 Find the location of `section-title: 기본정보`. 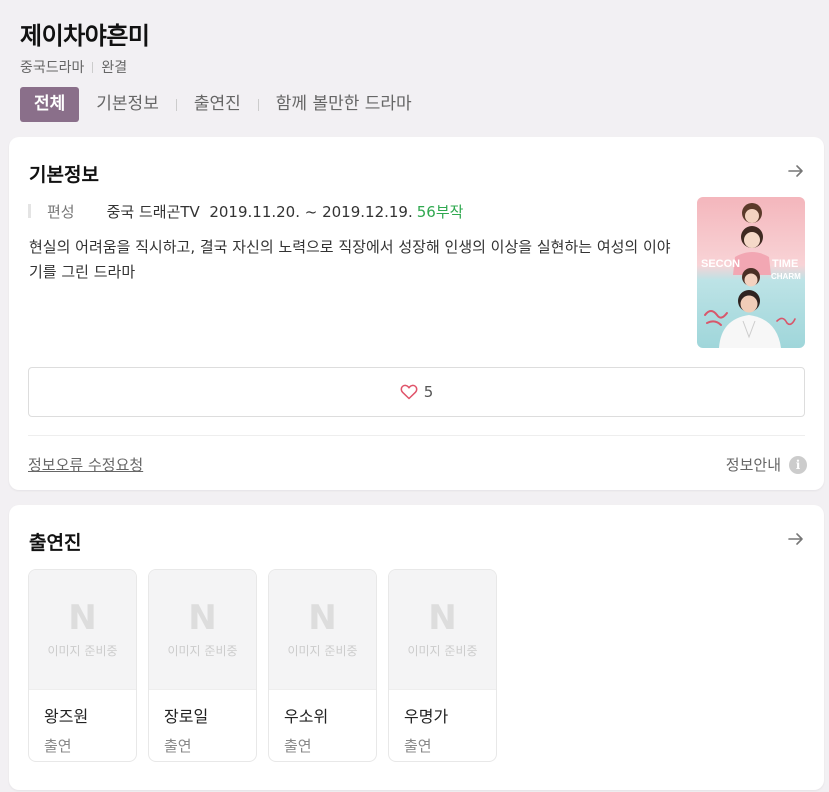

section-title: 기본정보 is located at coordinates (64, 175).